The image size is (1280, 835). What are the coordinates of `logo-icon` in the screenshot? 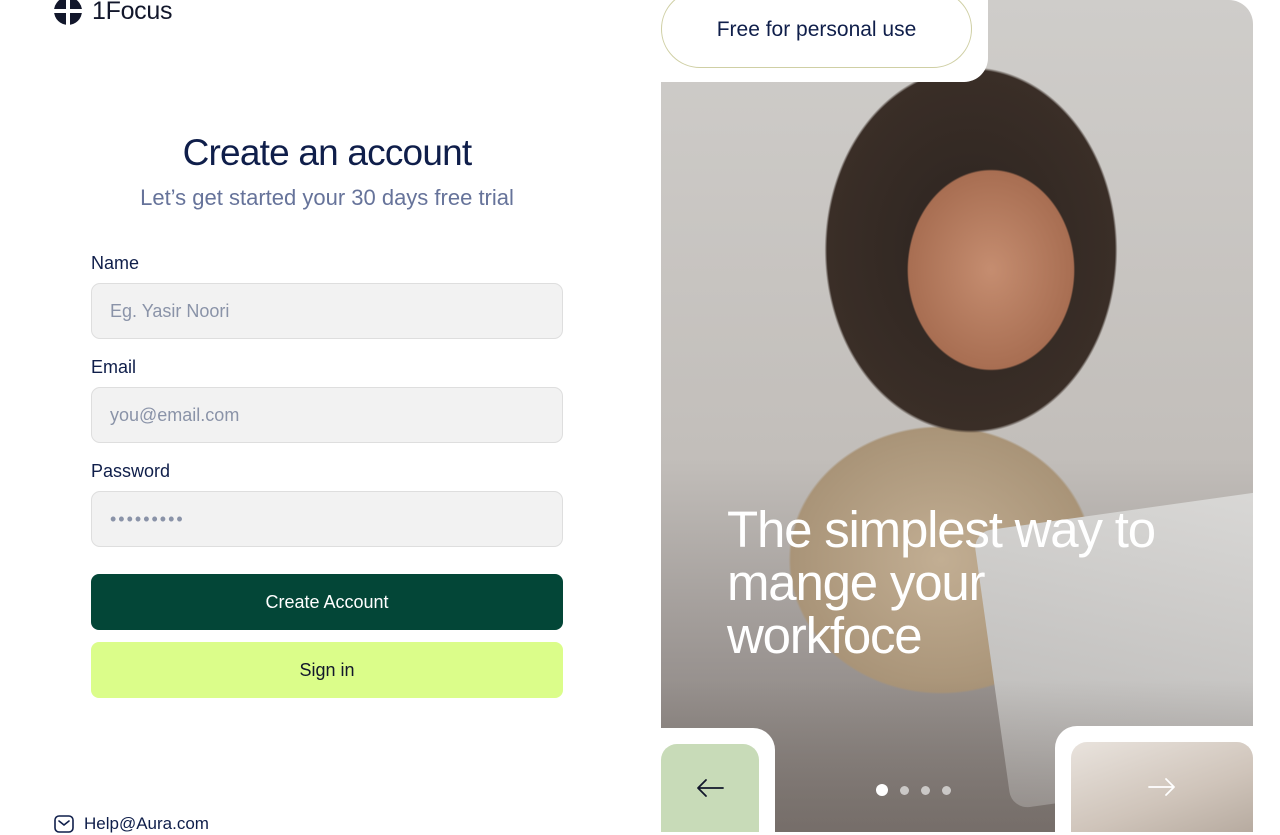 It's located at (68, 13).